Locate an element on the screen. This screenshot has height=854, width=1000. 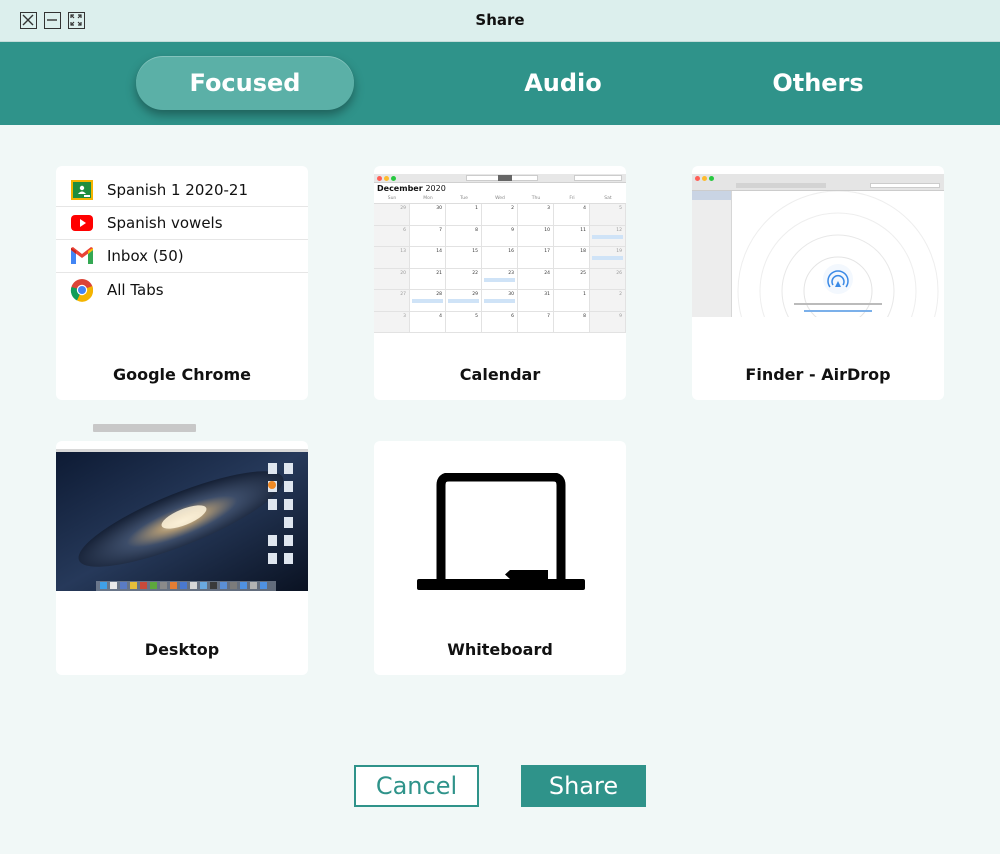
chrome-icon is located at coordinates (82, 290).